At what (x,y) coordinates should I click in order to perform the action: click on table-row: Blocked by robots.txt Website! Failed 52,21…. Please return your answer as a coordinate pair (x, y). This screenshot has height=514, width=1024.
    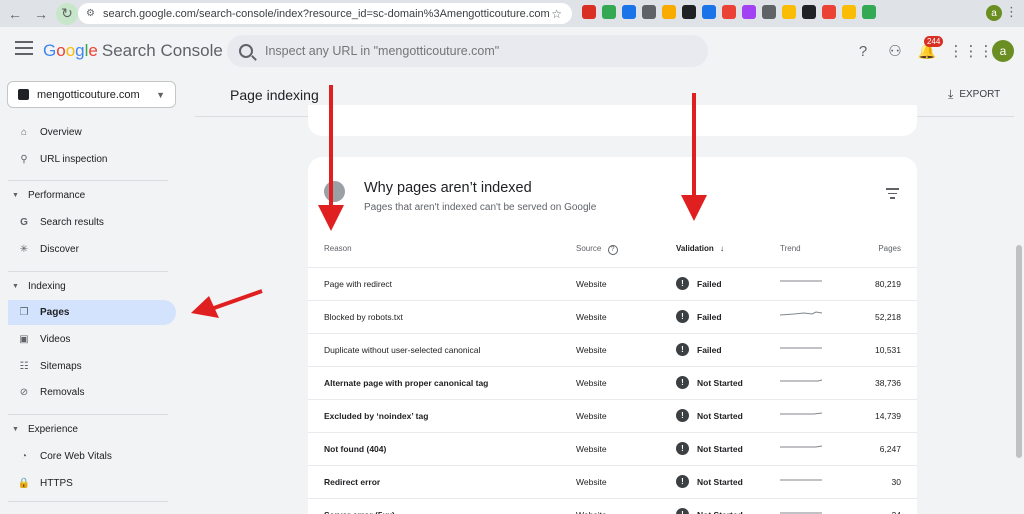
    Looking at the image, I should click on (612, 316).